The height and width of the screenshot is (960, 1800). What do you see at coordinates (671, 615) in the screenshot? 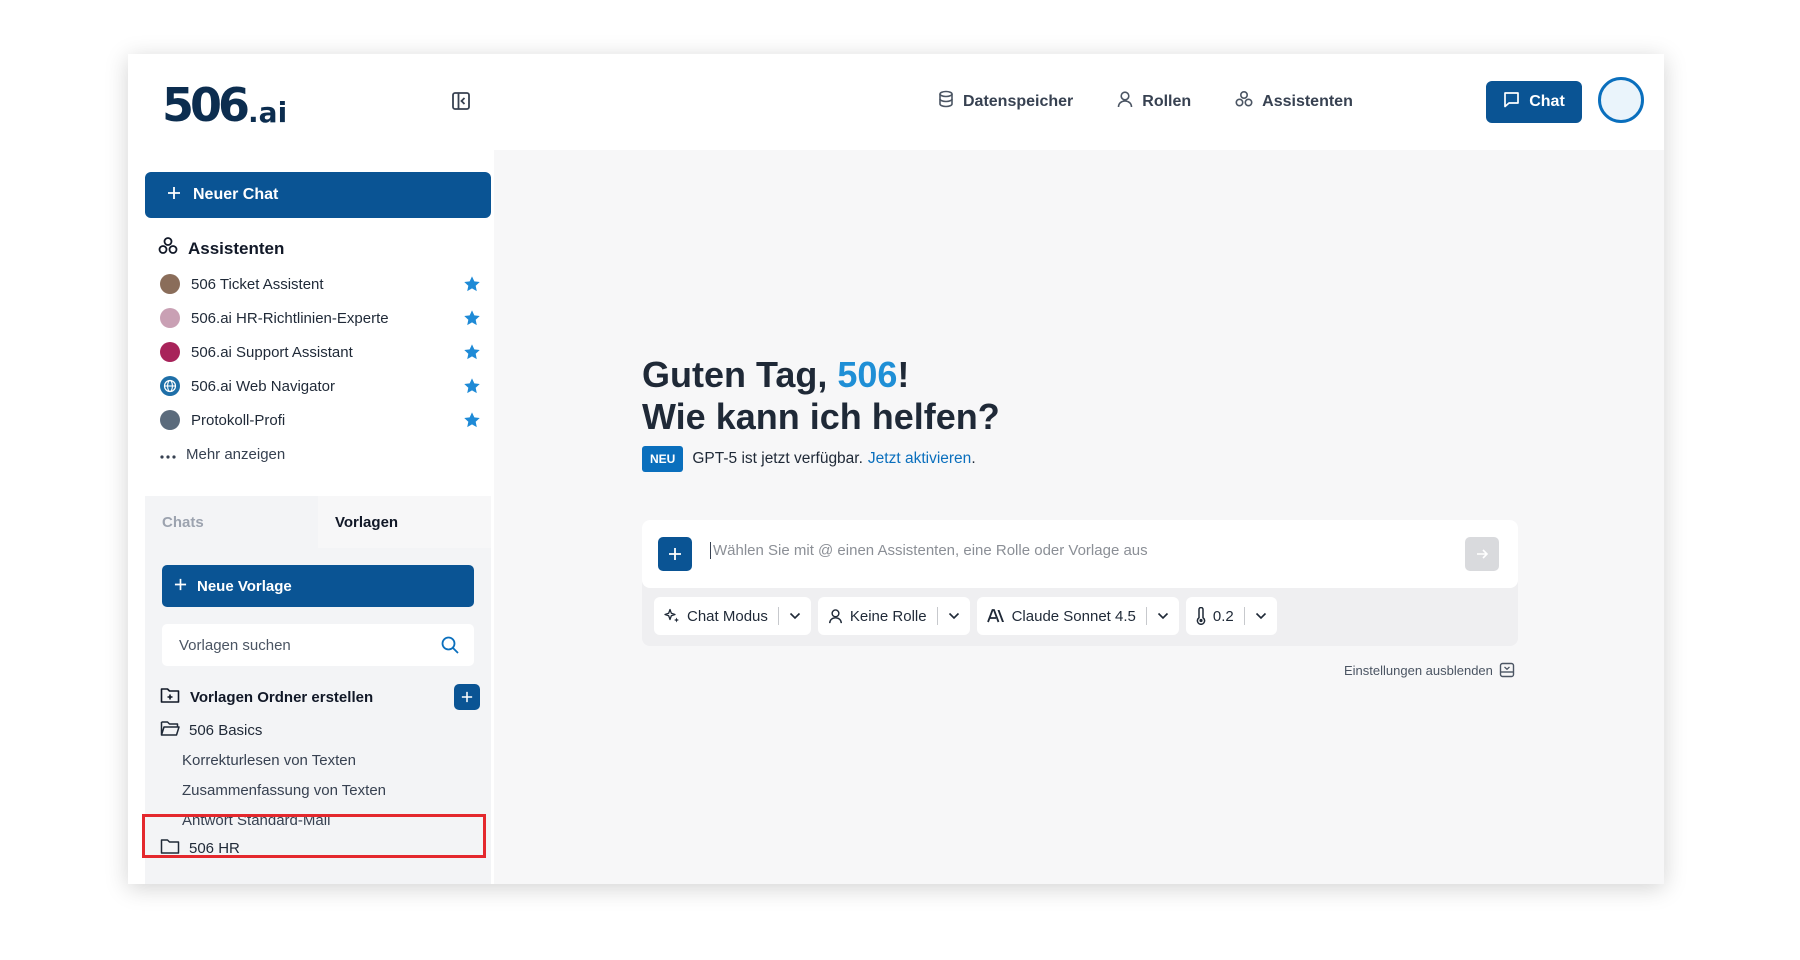
I see `sparkle-icon` at bounding box center [671, 615].